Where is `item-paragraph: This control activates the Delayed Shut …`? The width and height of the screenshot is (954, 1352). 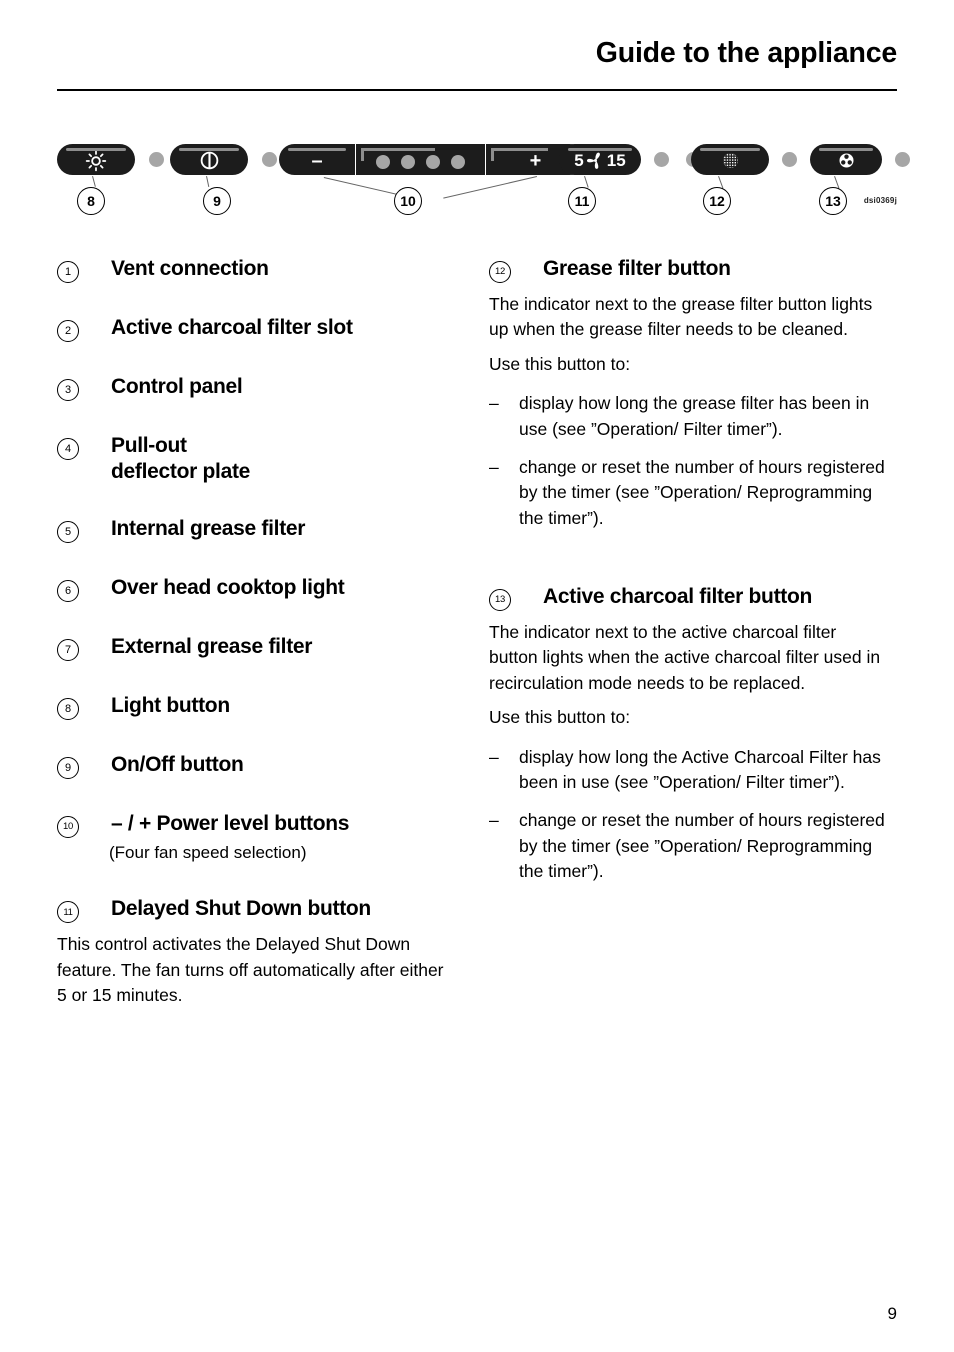 item-paragraph: This control activates the Delayed Shut … is located at coordinates (250, 970).